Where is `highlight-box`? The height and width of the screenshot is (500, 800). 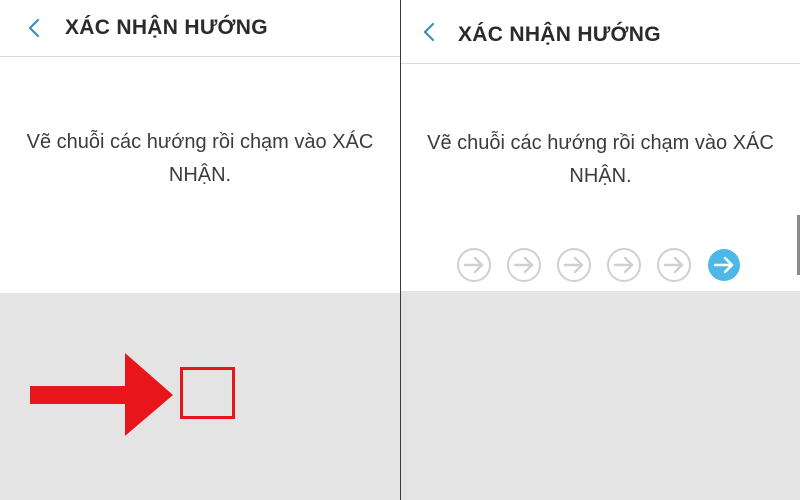
highlight-box is located at coordinates (207, 393).